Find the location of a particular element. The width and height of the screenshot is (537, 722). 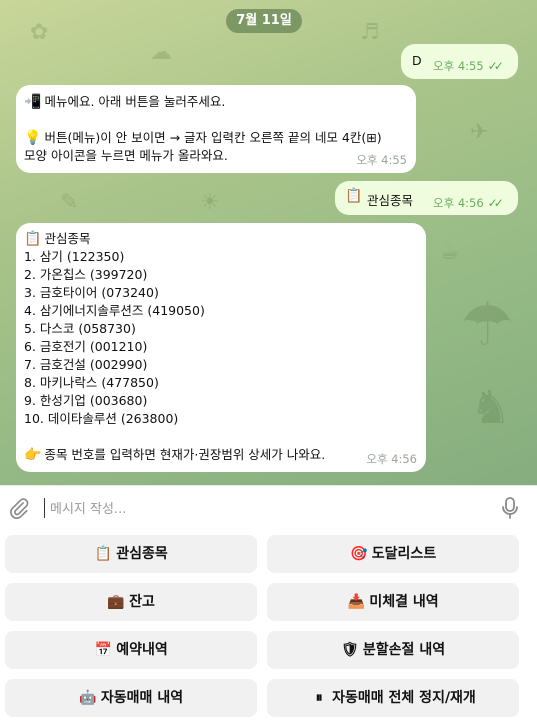

keyboard-button-reservations: 📅 예약내역 is located at coordinates (131, 650).